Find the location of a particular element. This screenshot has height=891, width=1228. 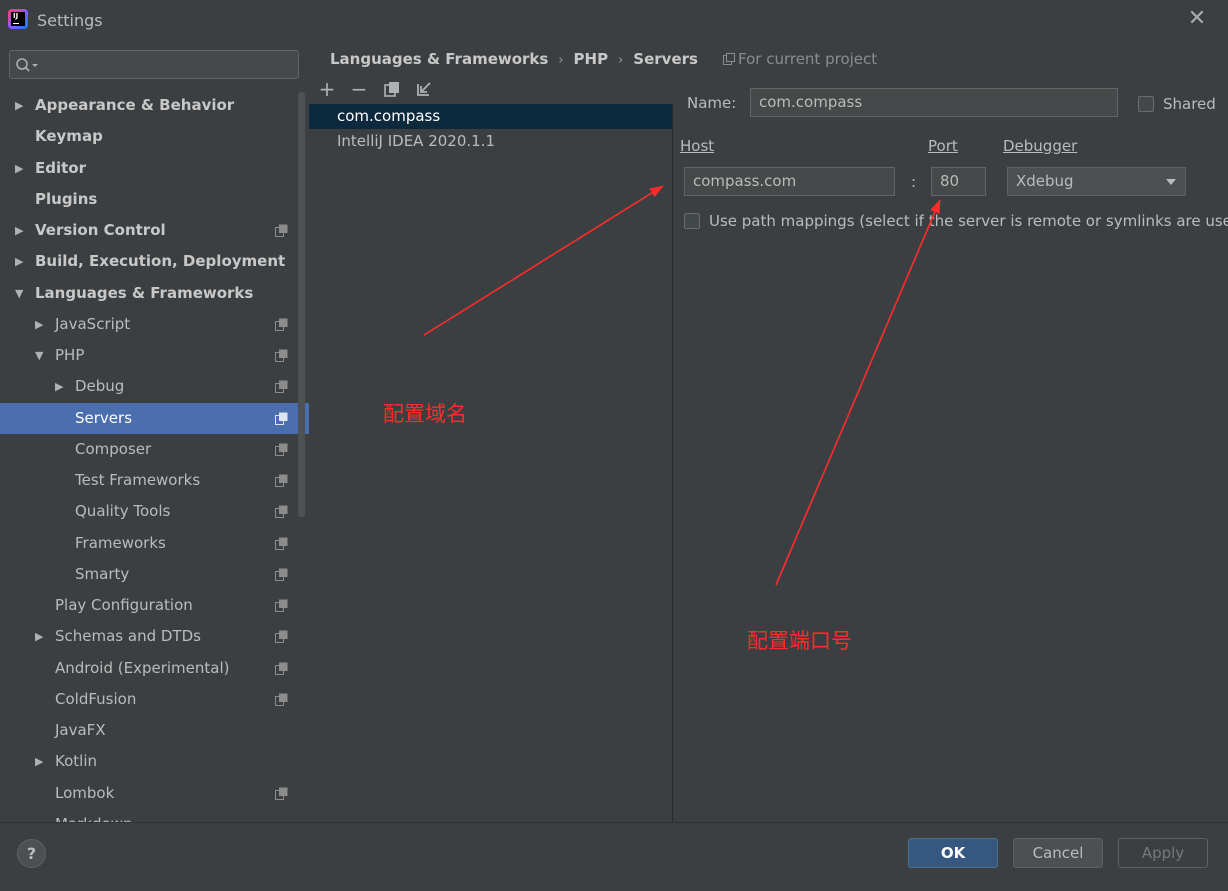

sidebar-item: ▶ Build, Execution, Deployment is located at coordinates (154, 261).